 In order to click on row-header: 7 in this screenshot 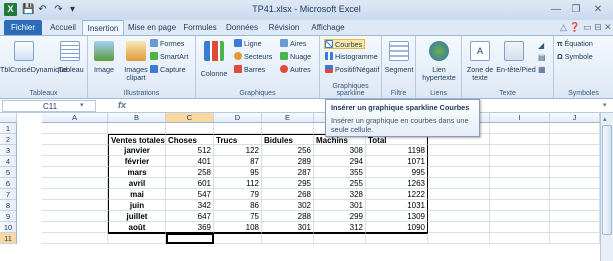, I will do `click(8, 194)`.